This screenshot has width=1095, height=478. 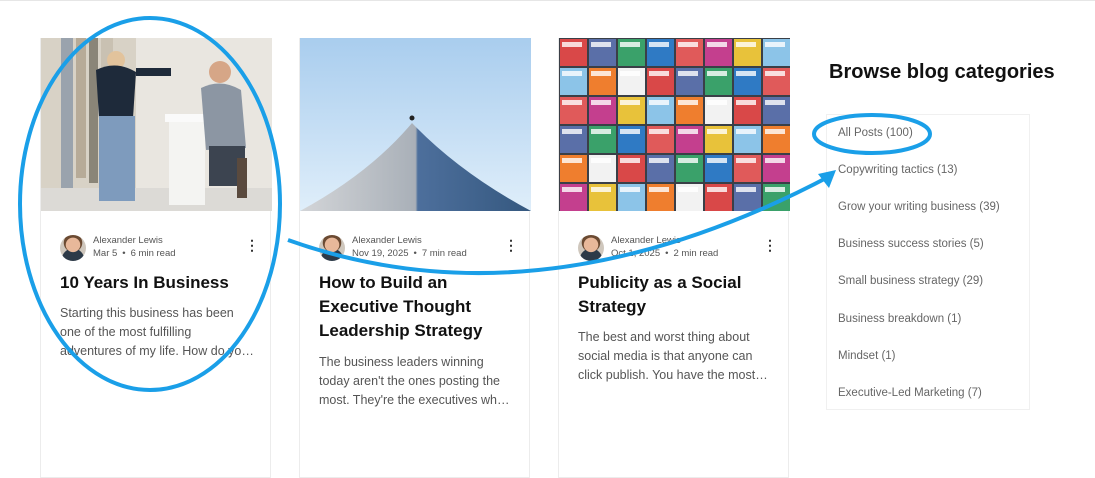 I want to click on post-date-line: Nov 19, 2025 • 7 min read, so click(x=409, y=253).